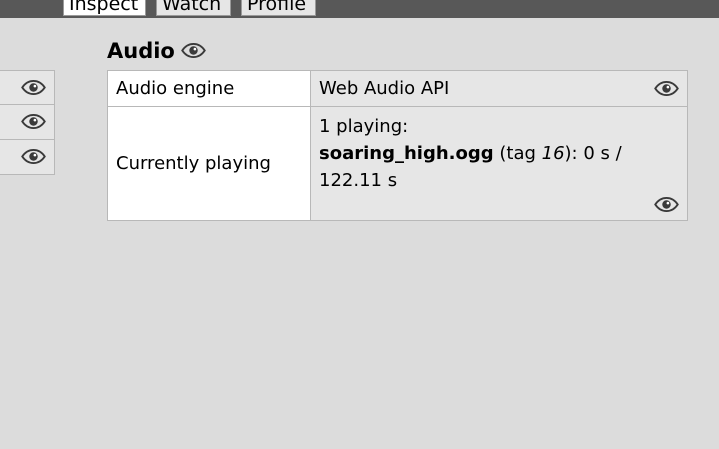 Image resolution: width=719 pixels, height=449 pixels. Describe the element at coordinates (553, 153) in the screenshot. I see `tag-number: 16` at that location.